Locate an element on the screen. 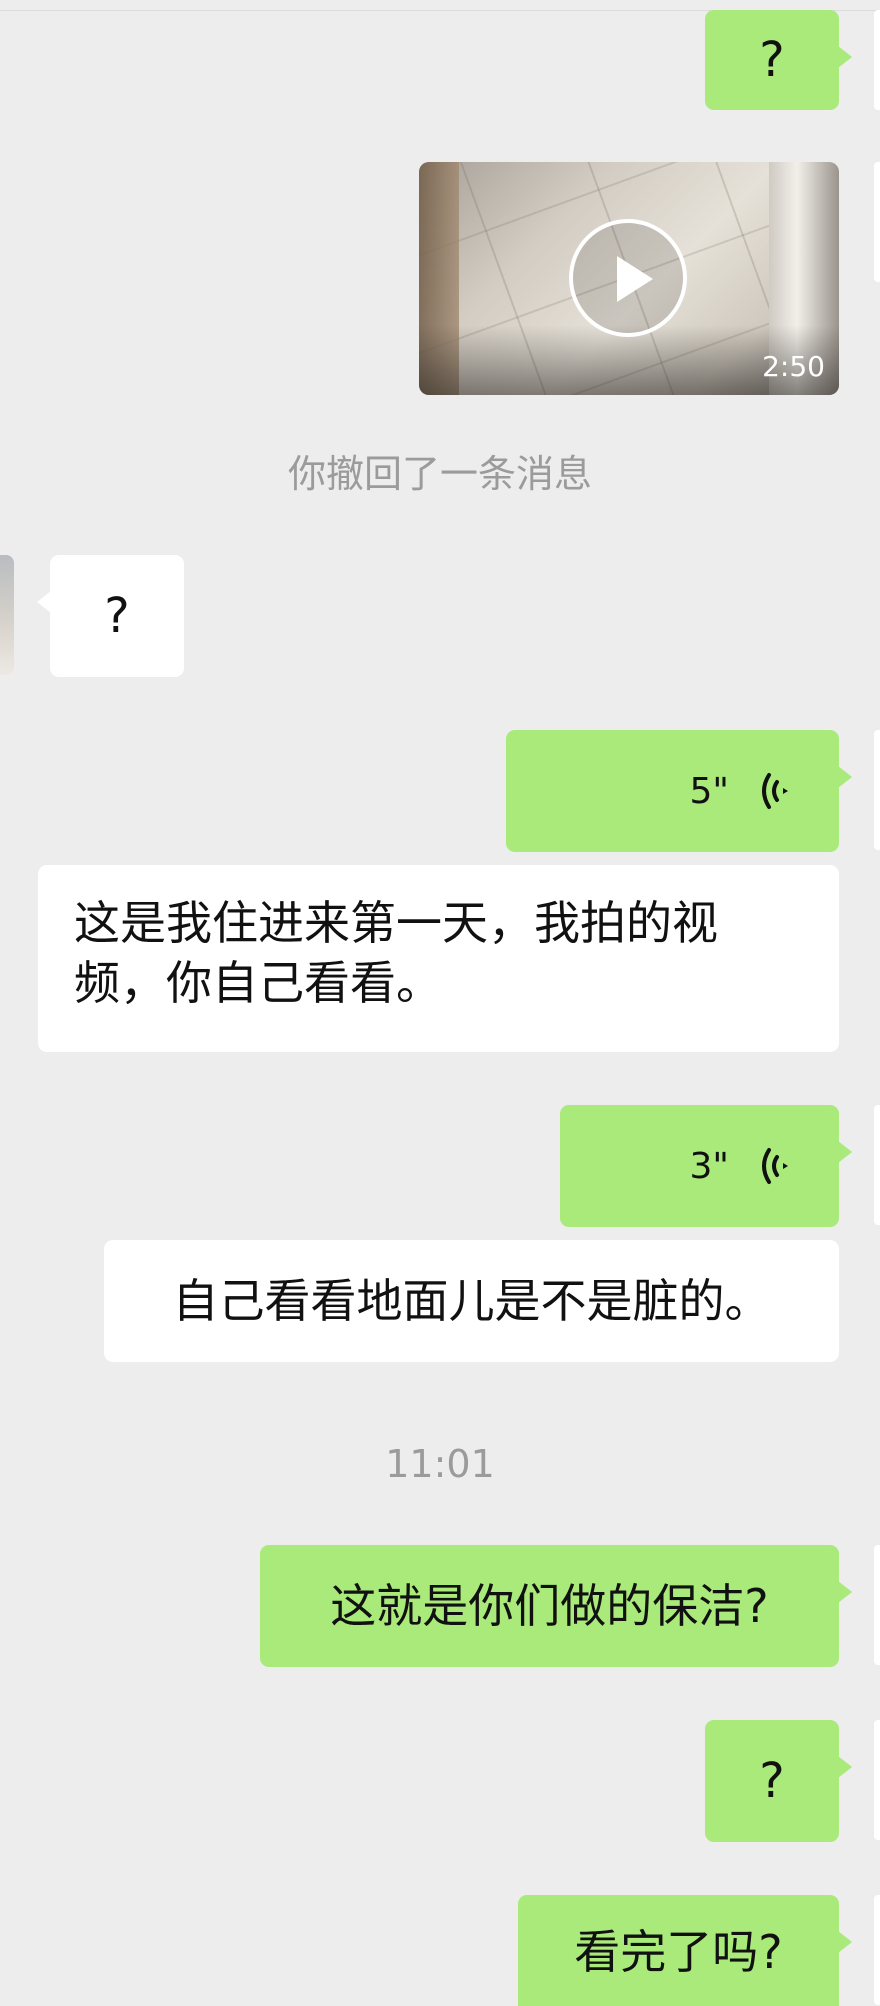 This screenshot has width=880, height=2006. voice-transcription: 这是我住进来第一天，我拍的视频，你自己看看。 is located at coordinates (438, 958).